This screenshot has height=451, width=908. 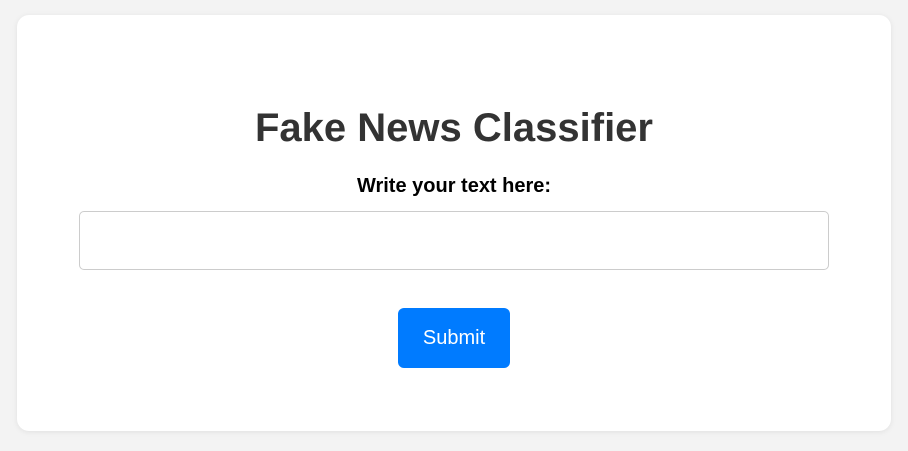 I want to click on submit-button: Submit, so click(x=454, y=338).